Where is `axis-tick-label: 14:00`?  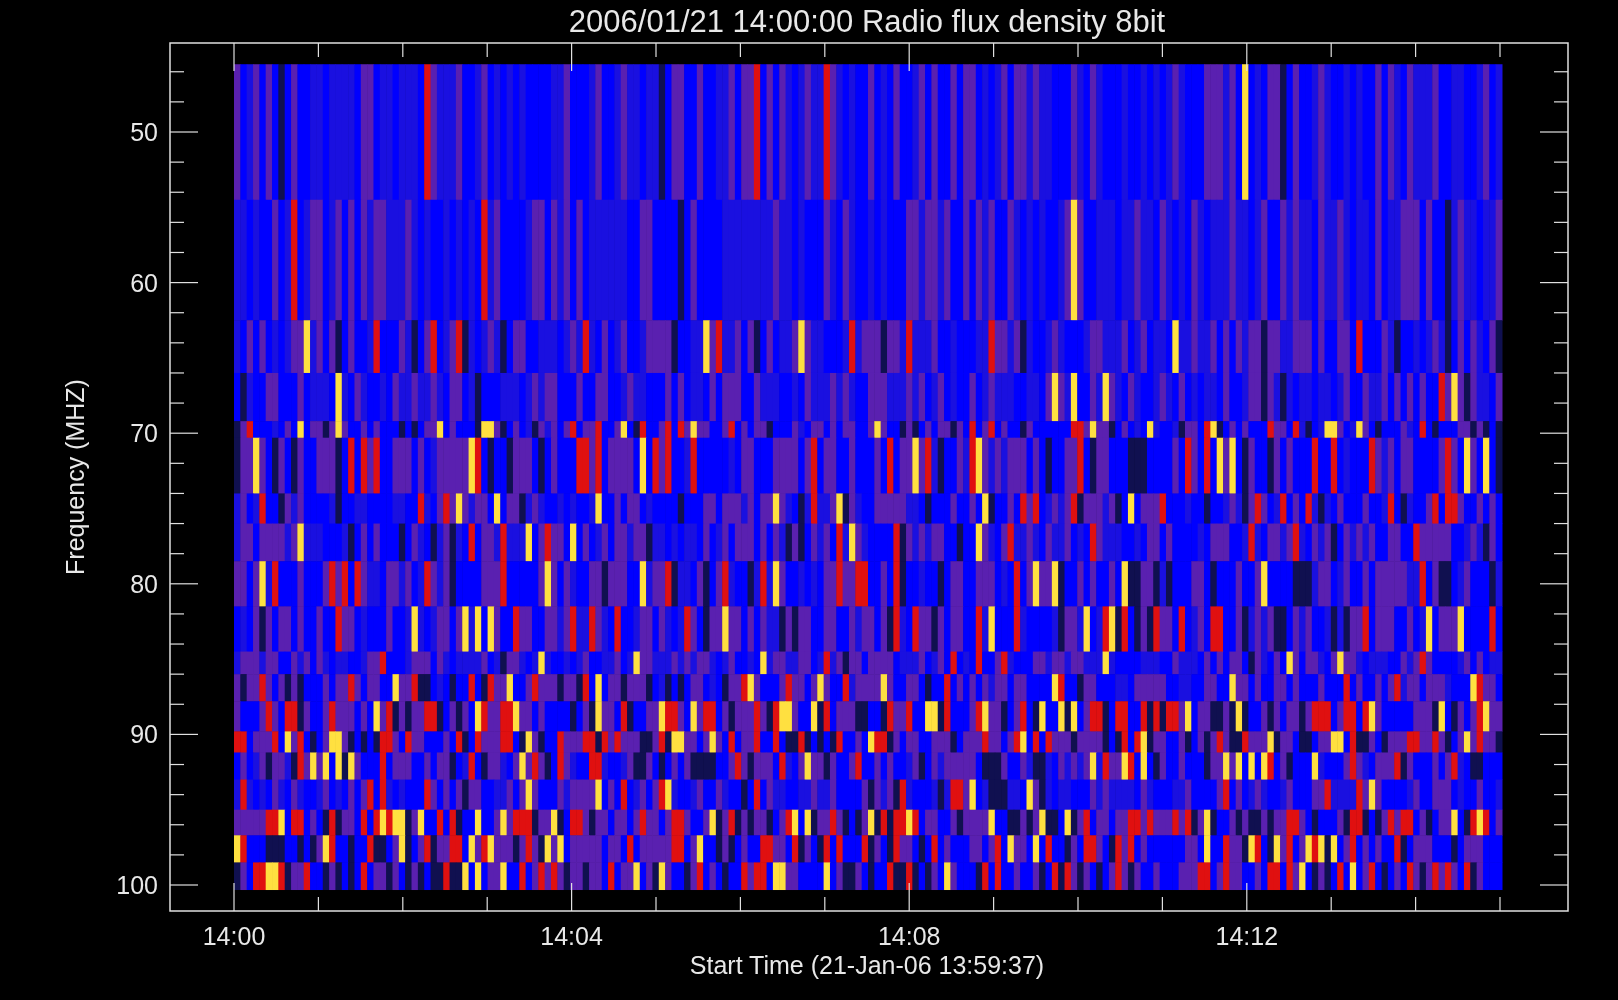 axis-tick-label: 14:00 is located at coordinates (234, 936).